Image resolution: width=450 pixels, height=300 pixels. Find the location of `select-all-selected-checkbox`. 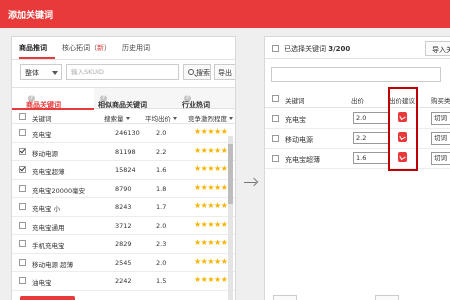

select-all-selected-checkbox is located at coordinates (275, 48).